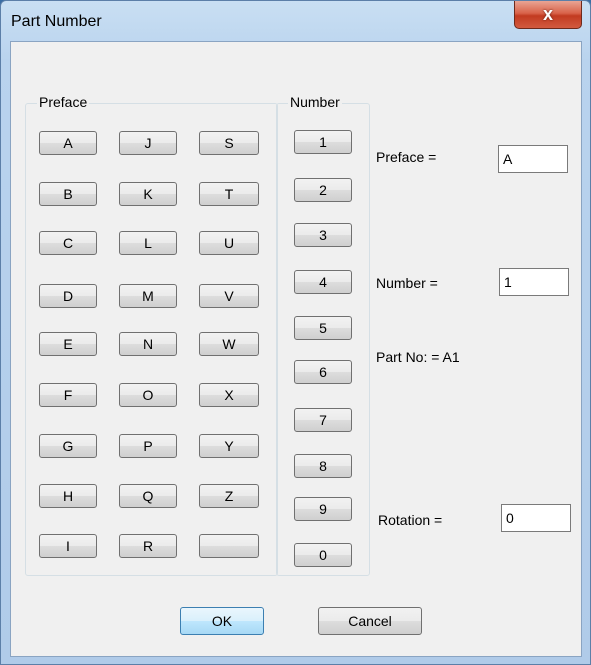 Image resolution: width=591 pixels, height=665 pixels. What do you see at coordinates (406, 157) in the screenshot?
I see `preface-value-label: Preface =` at bounding box center [406, 157].